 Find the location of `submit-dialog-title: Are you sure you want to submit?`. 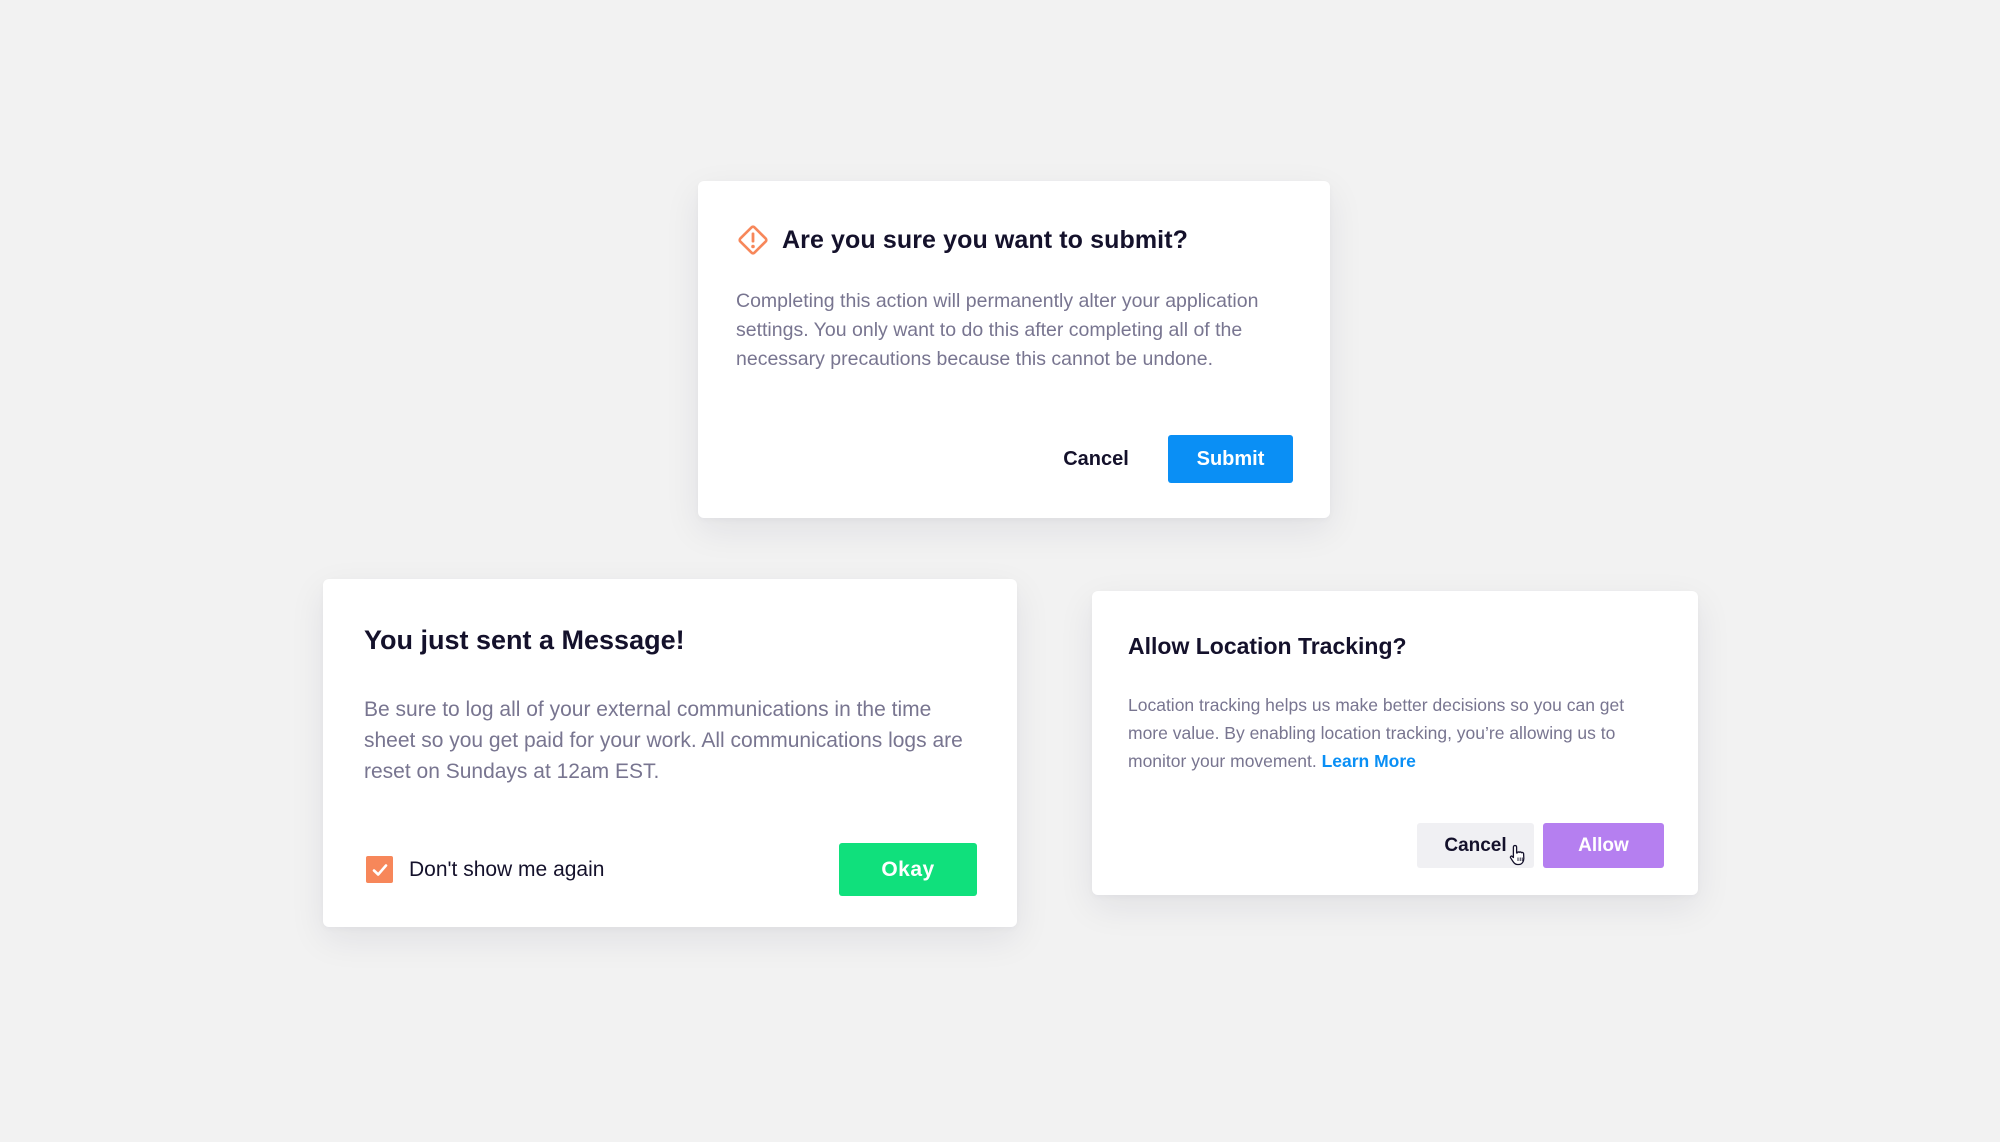

submit-dialog-title: Are you sure you want to submit? is located at coordinates (985, 239).